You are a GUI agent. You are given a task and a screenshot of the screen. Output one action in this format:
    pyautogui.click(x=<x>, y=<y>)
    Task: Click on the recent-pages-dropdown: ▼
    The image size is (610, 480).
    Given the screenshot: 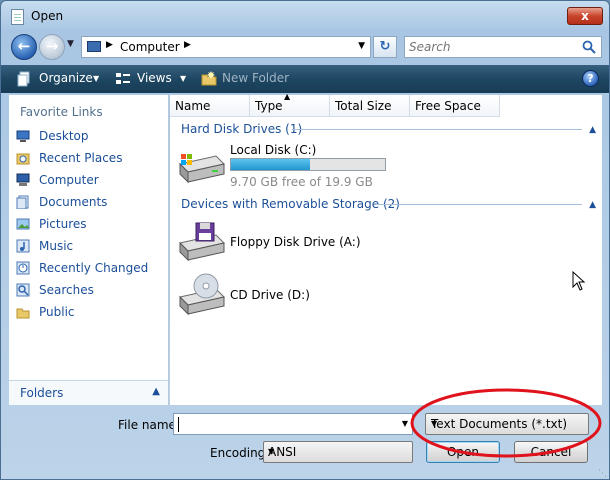 What is the action you would take?
    pyautogui.click(x=70, y=44)
    